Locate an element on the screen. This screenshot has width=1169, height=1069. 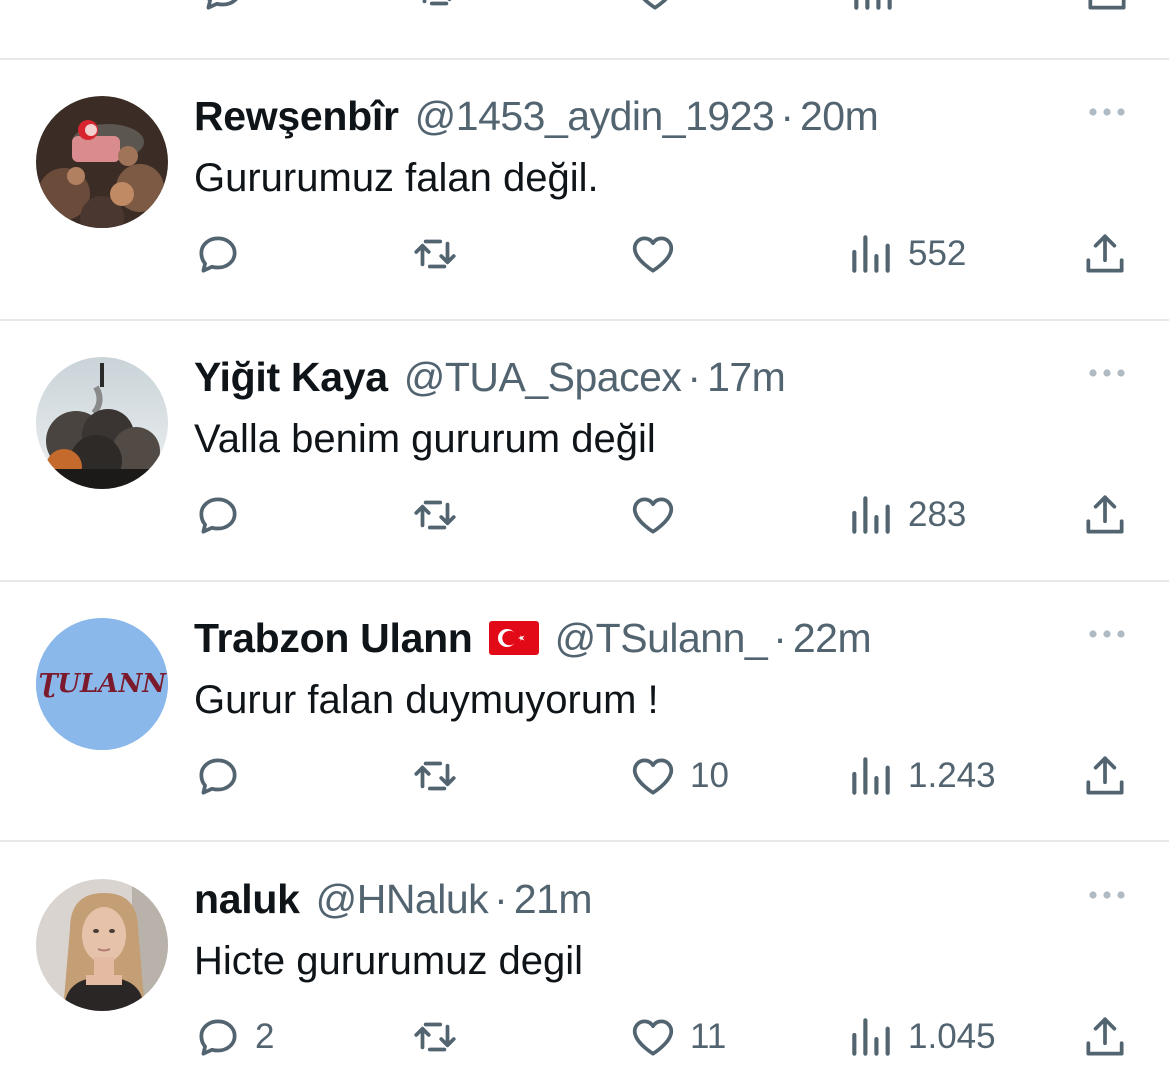
view-count: 1.243 is located at coordinates (952, 775).